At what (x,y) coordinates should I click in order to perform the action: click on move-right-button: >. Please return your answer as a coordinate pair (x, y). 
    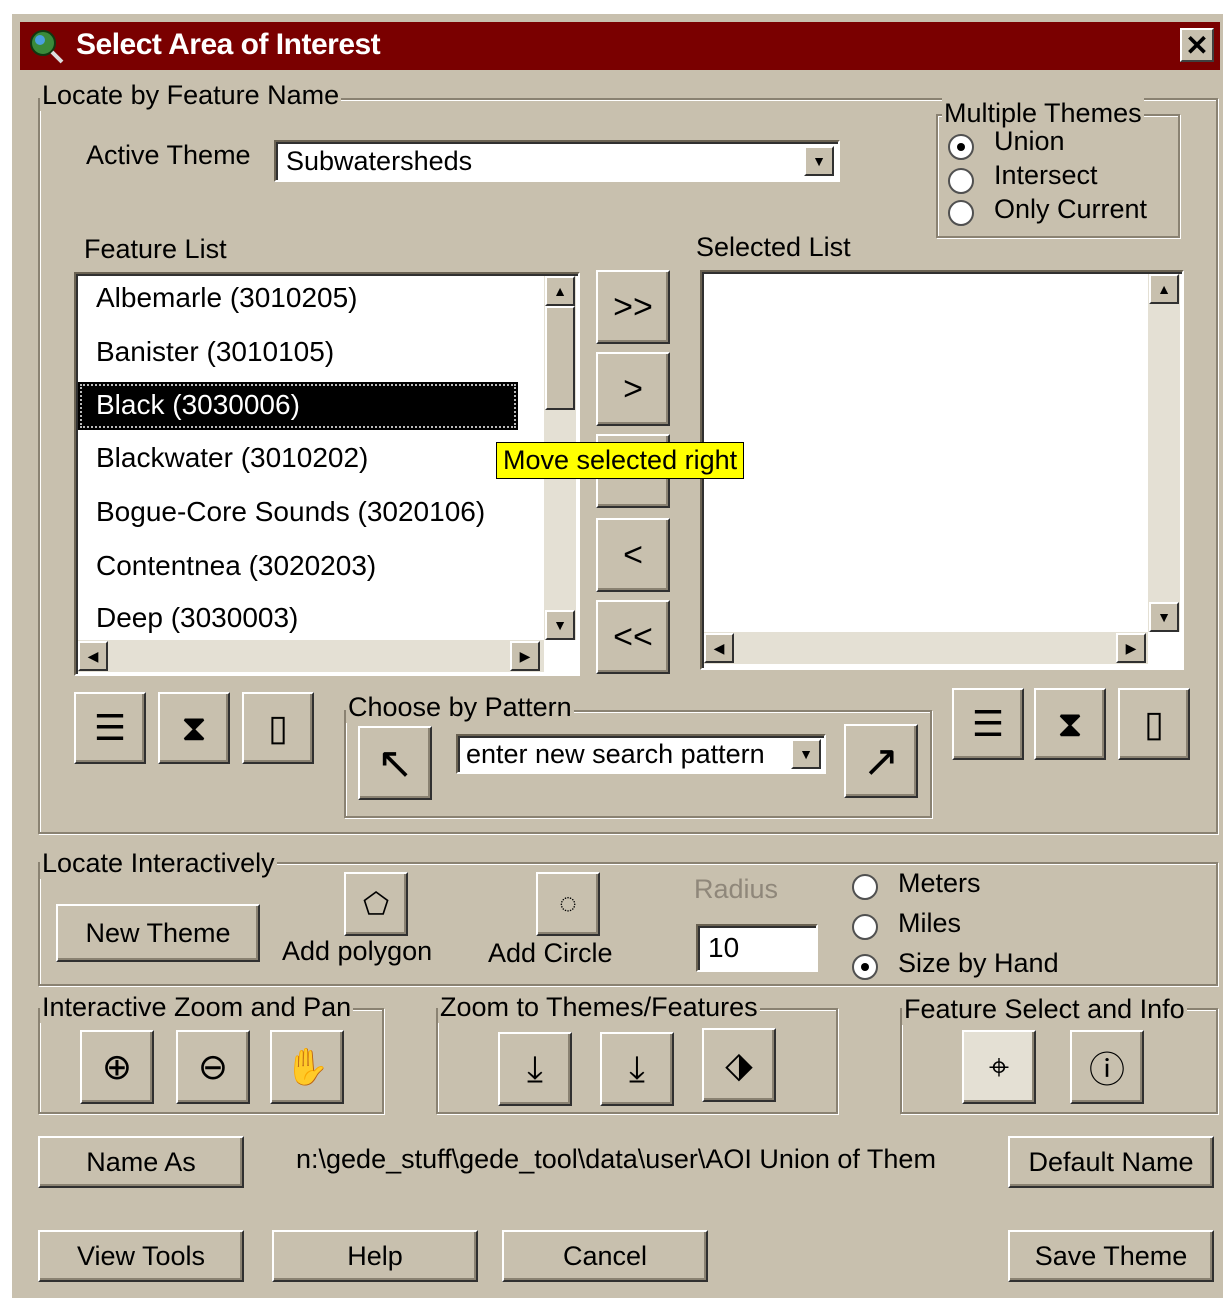
    Looking at the image, I should click on (633, 389).